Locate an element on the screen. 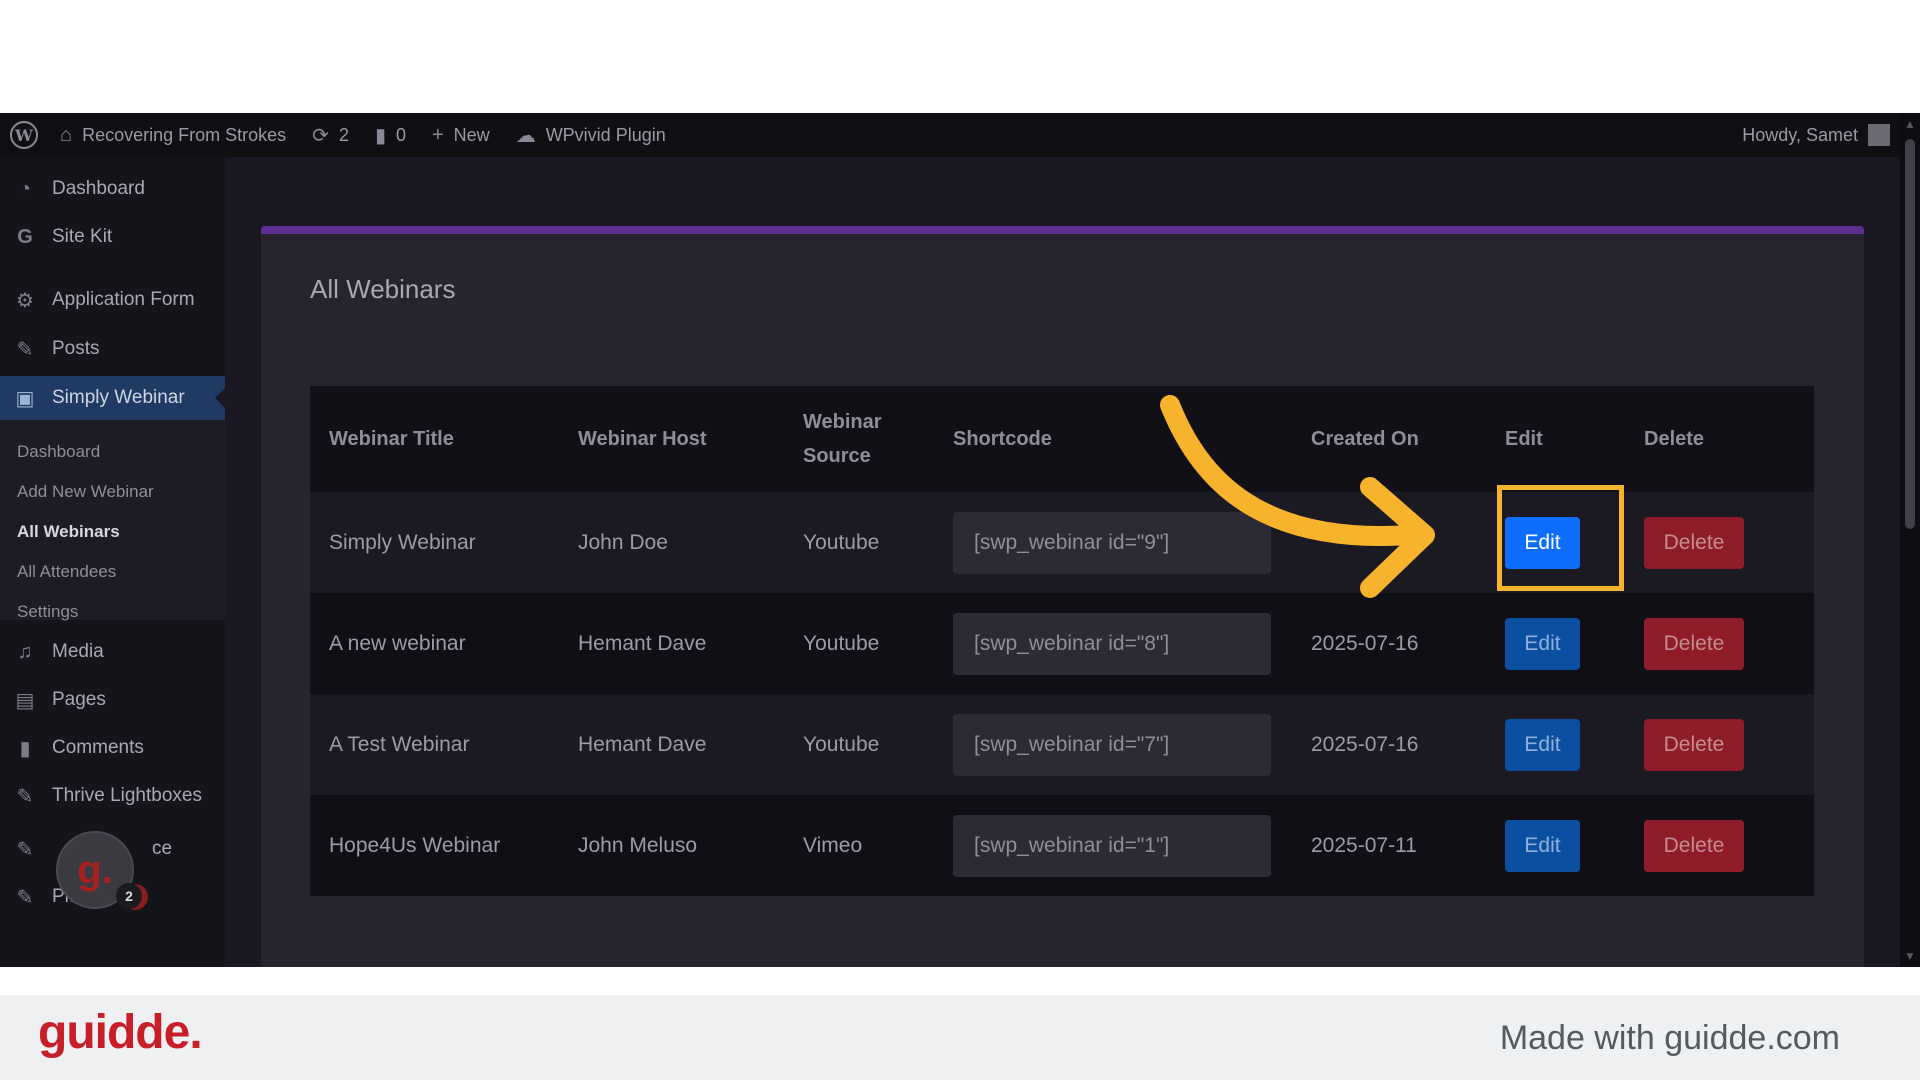 The height and width of the screenshot is (1080, 1920). shortcode-field: [swp_webinar id="7"] is located at coordinates (1112, 744).